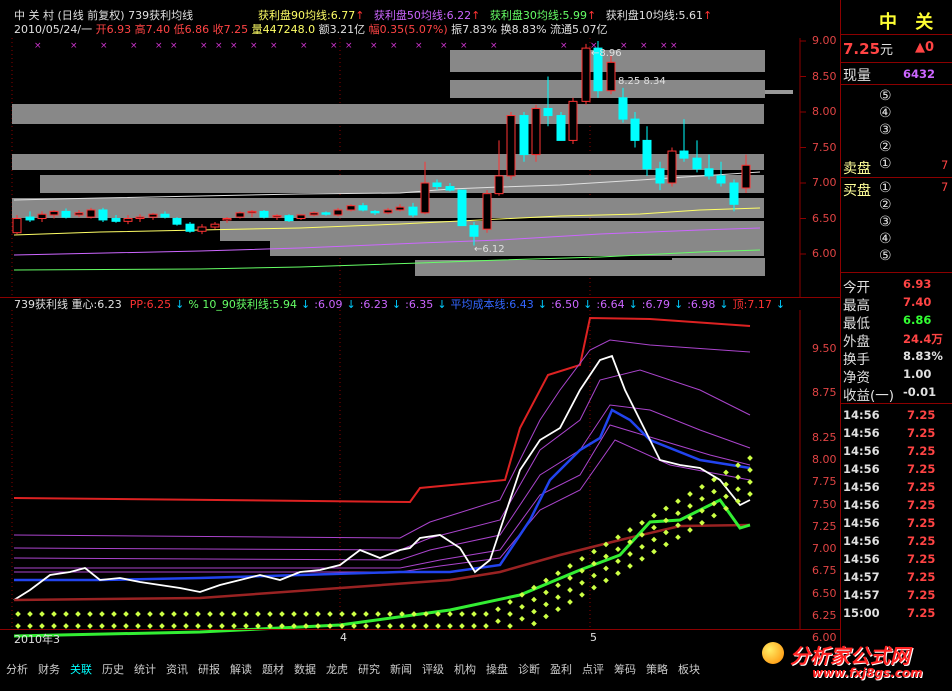 Image resolution: width=952 pixels, height=691 pixels. I want to click on marker-4: ×, so click(159, 46).